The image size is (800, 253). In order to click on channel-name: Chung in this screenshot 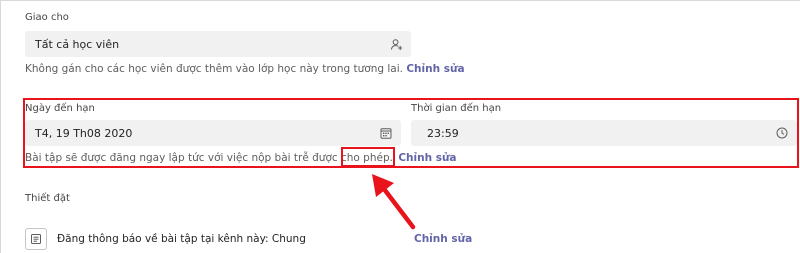, I will do `click(288, 239)`.